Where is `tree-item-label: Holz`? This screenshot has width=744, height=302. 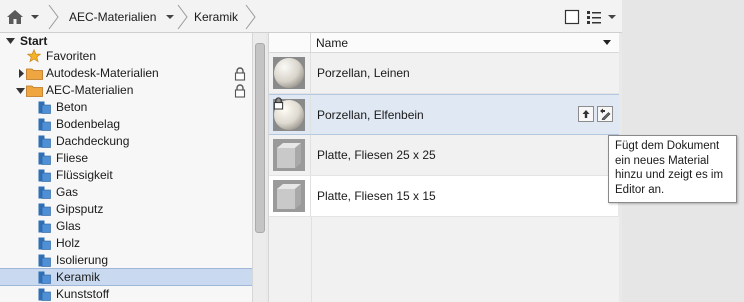 tree-item-label: Holz is located at coordinates (68, 243).